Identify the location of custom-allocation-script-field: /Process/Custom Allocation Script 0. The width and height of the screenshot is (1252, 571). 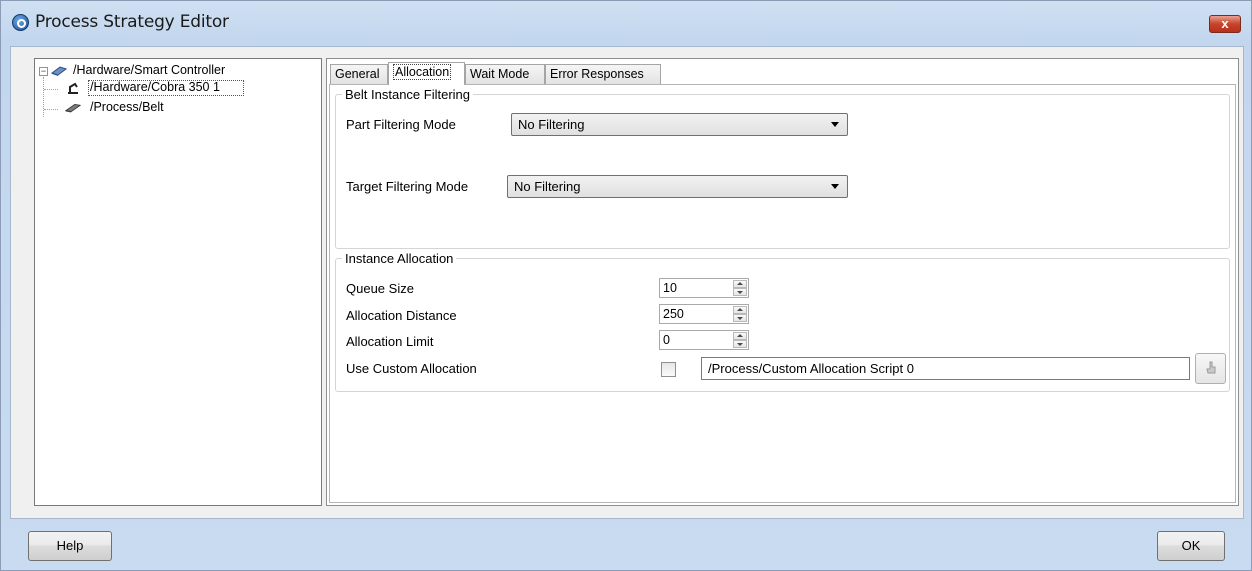
(945, 368).